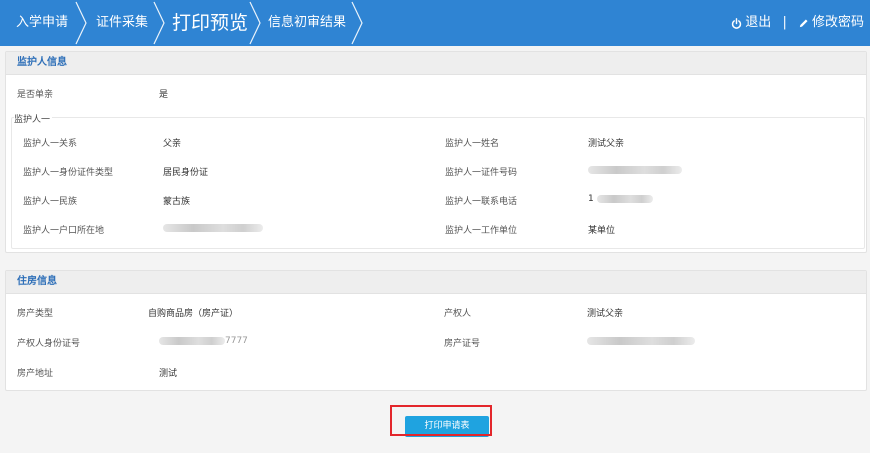  Describe the element at coordinates (624, 198) in the screenshot. I see `redacted-phone` at that location.